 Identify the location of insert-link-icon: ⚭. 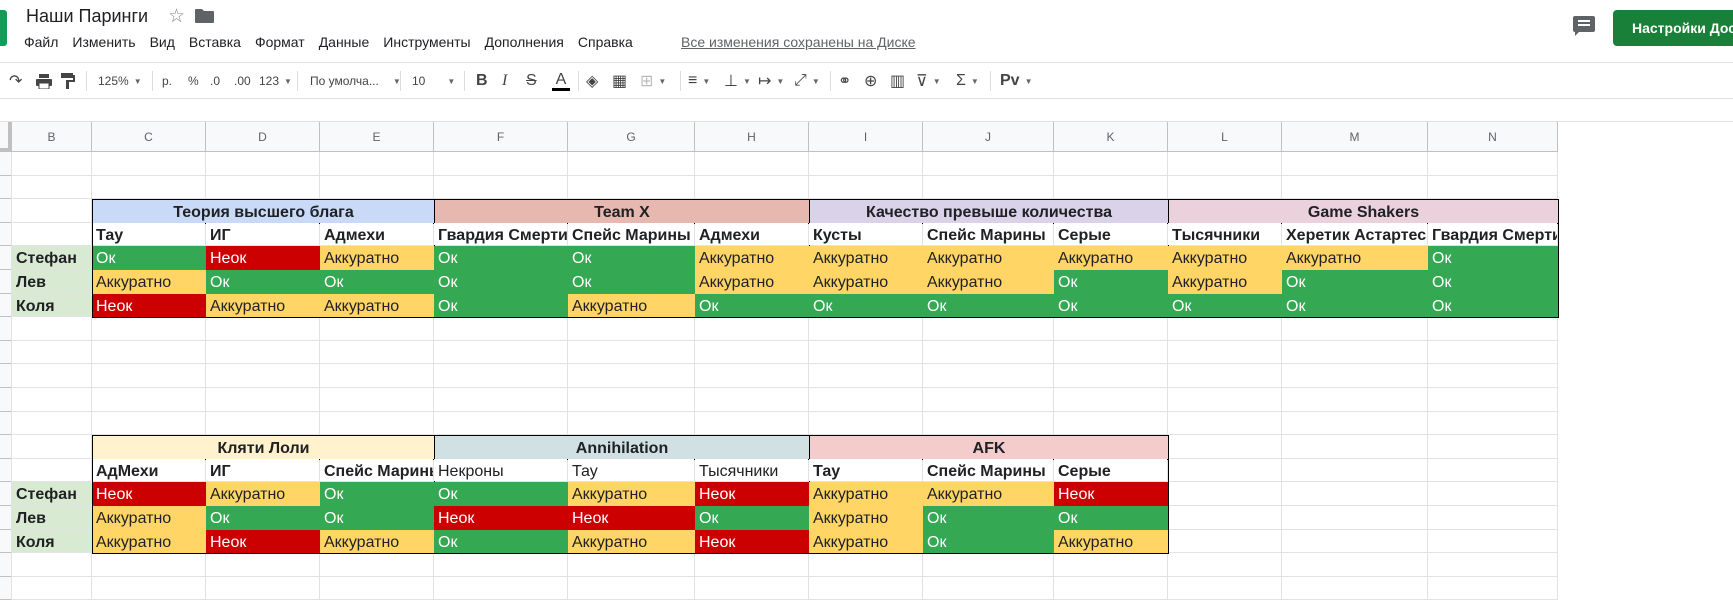
(844, 81).